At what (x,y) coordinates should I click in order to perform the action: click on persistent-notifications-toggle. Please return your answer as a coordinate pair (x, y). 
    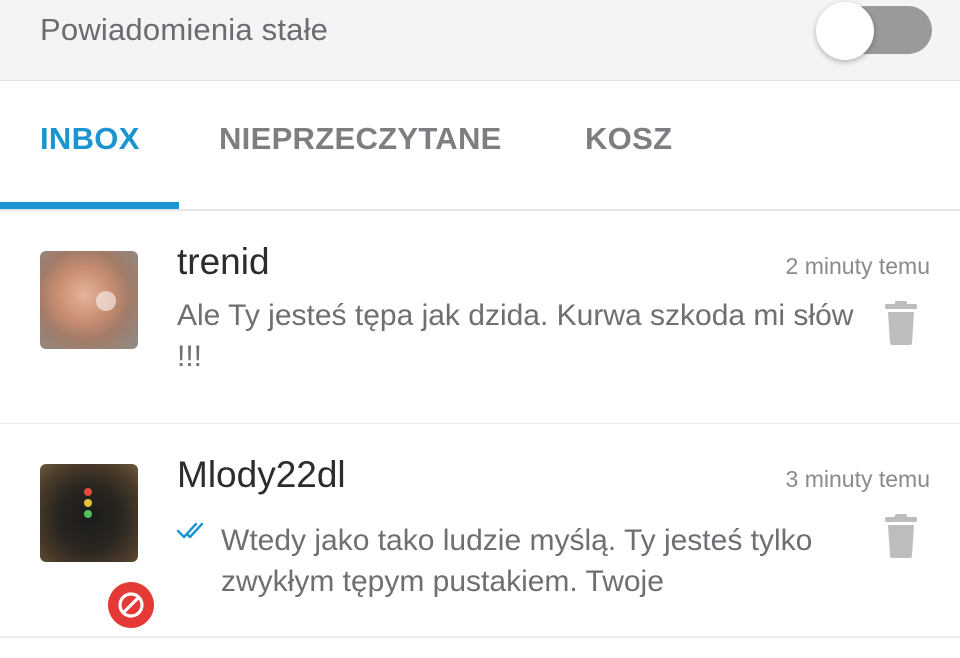
    Looking at the image, I should click on (876, 31).